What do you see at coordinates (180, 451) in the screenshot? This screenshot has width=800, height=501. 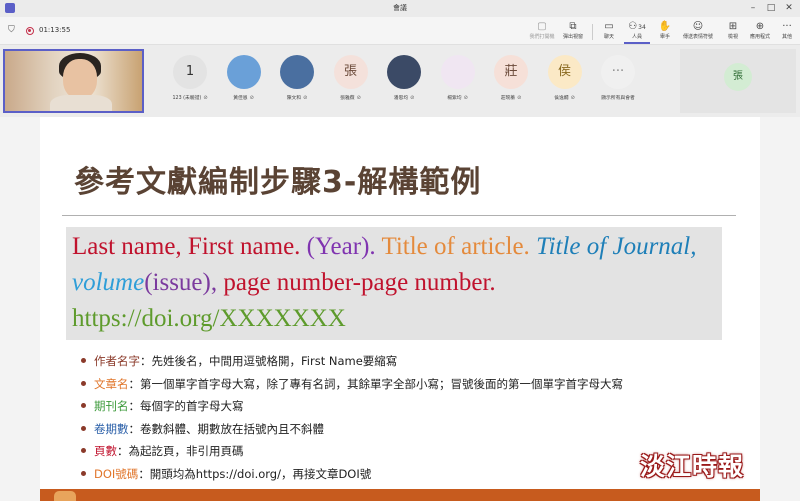 I see `bullet-text: ：為起訖頁，非引用頁碼` at bounding box center [180, 451].